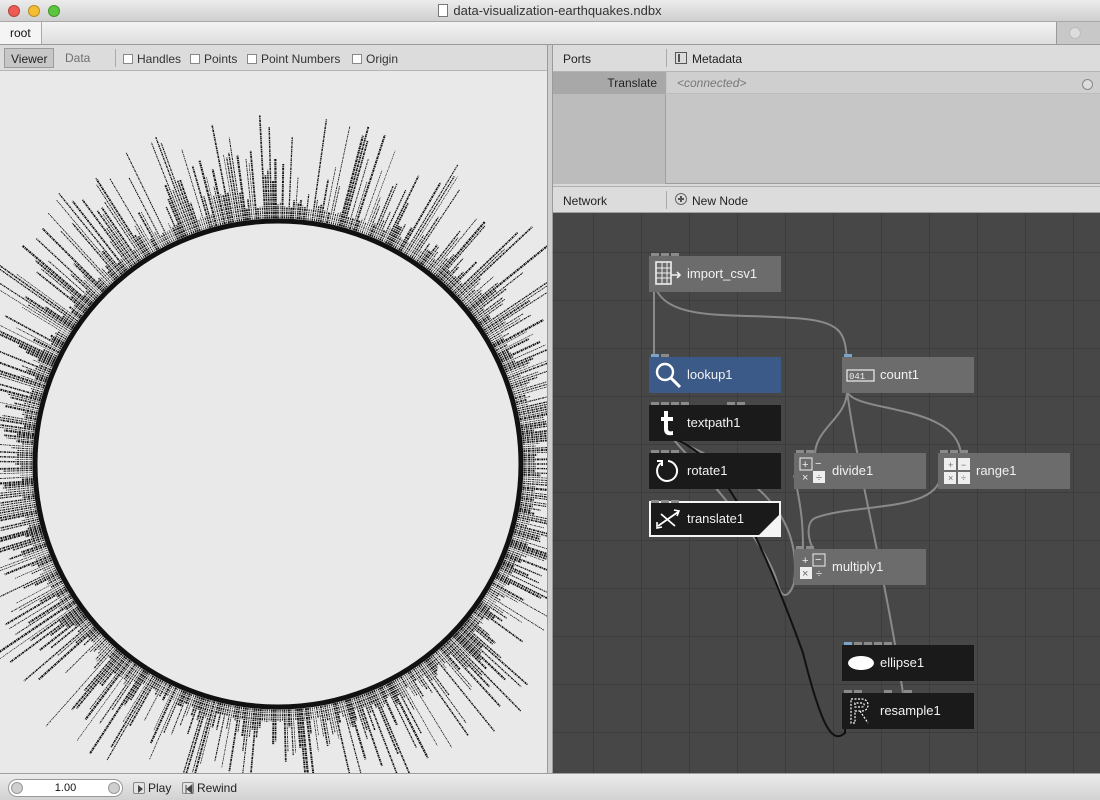 The width and height of the screenshot is (1100, 800). Describe the element at coordinates (715, 373) in the screenshot. I see `node-lookup1: lookup1` at that location.